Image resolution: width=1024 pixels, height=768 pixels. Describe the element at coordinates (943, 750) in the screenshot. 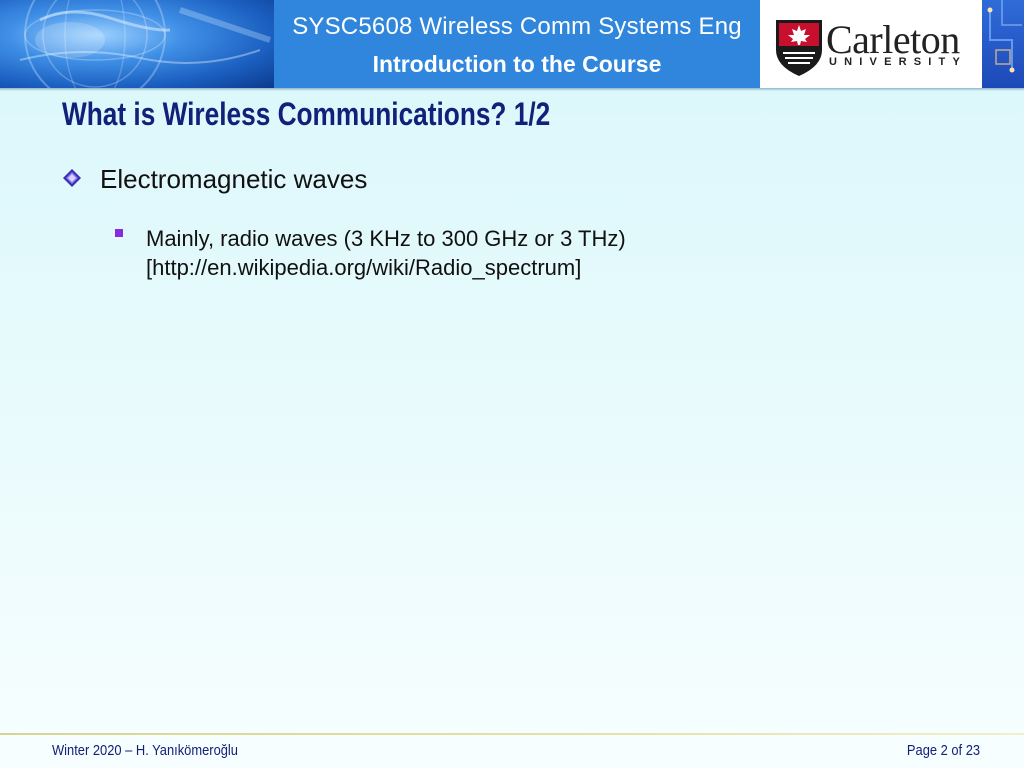

I see `page-number: Page 2 of 23` at that location.